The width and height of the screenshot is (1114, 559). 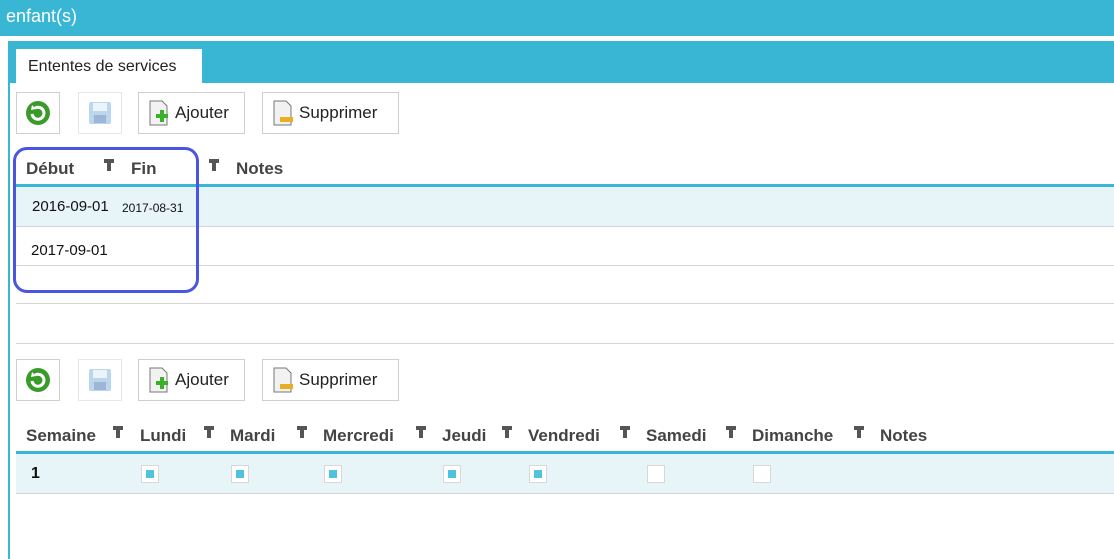 What do you see at coordinates (565, 324) in the screenshot?
I see `table-row-empty` at bounding box center [565, 324].